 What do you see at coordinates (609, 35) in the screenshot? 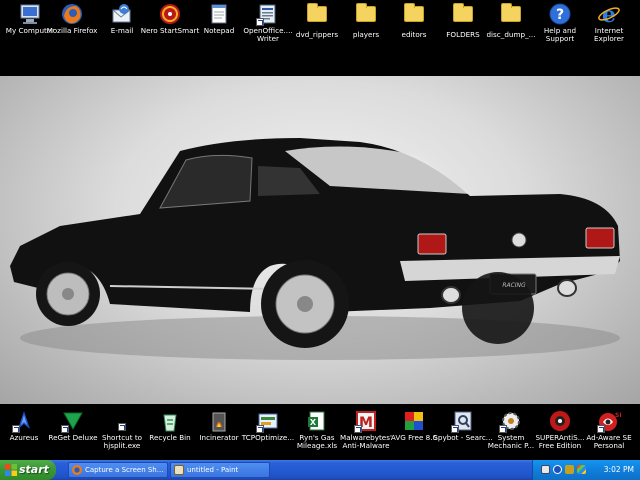
I see `desktop-icon-label: Internet Explorer` at bounding box center [609, 35].